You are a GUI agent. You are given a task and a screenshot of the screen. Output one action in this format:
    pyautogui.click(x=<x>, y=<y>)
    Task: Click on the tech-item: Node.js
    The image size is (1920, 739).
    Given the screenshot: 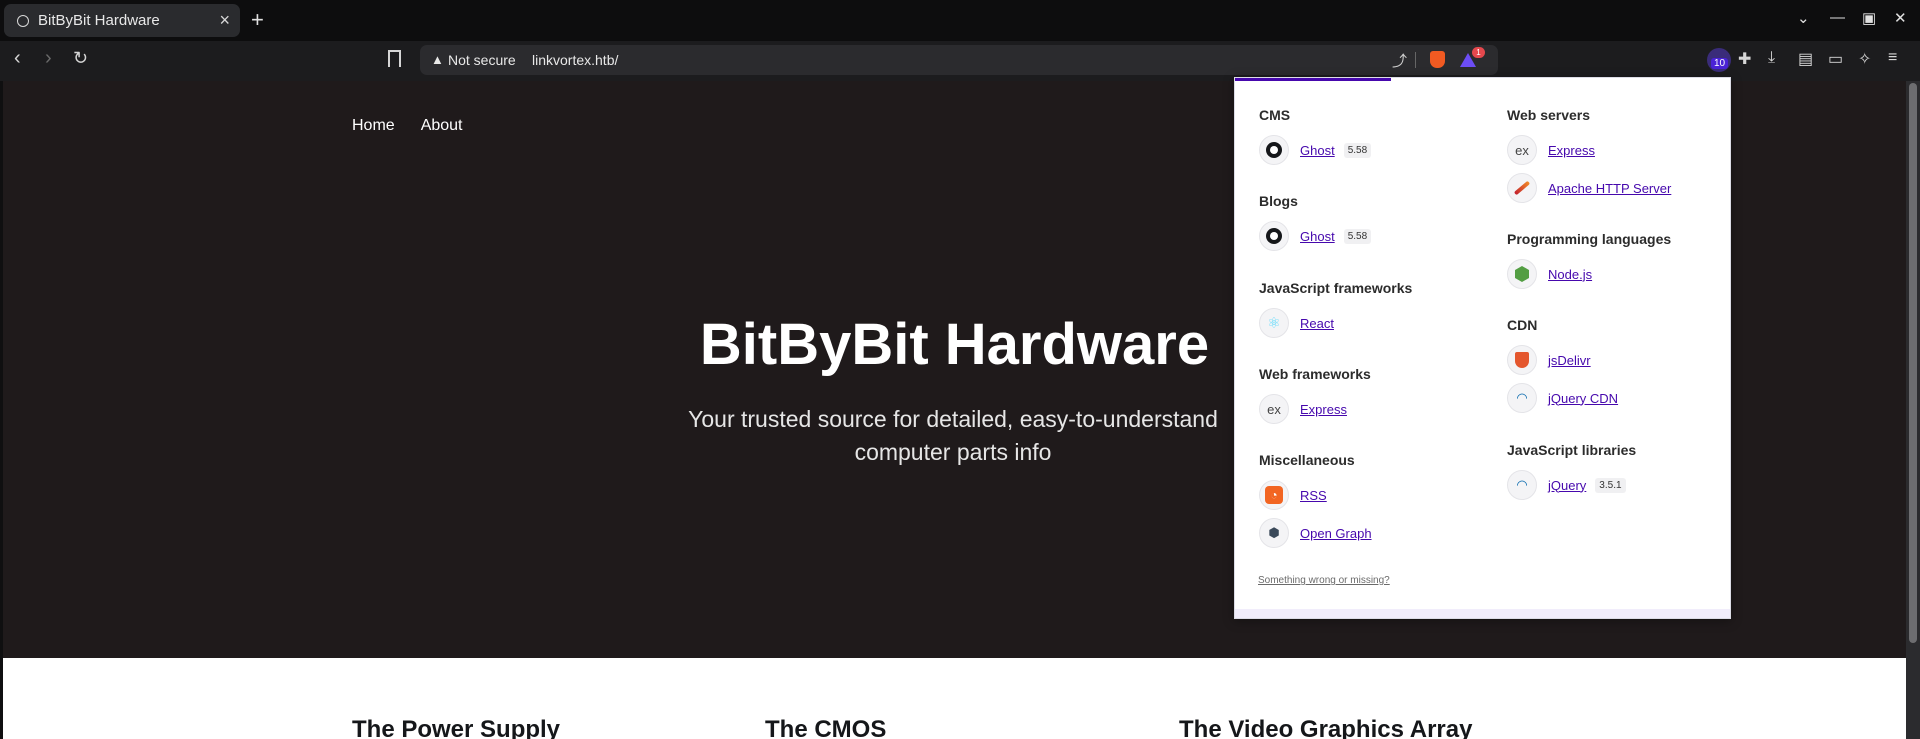 What is the action you would take?
    pyautogui.click(x=1589, y=274)
    